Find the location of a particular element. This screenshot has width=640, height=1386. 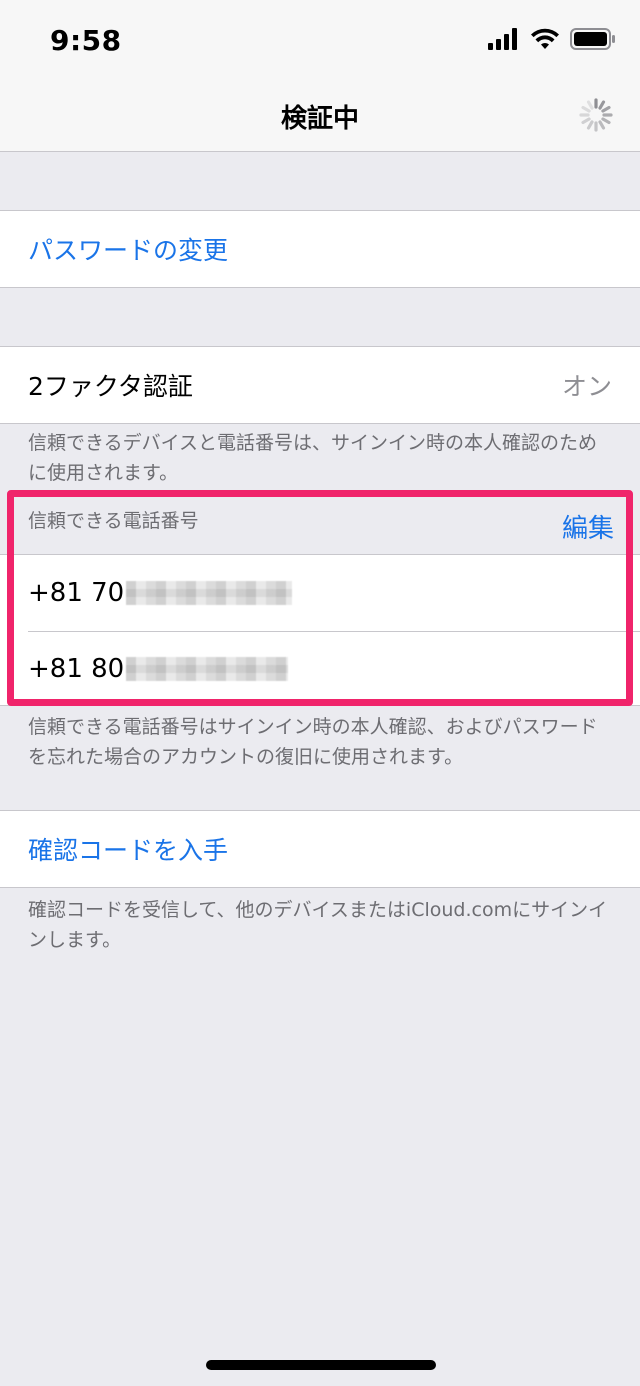

change-password-button: パスワードの変更 is located at coordinates (320, 249).